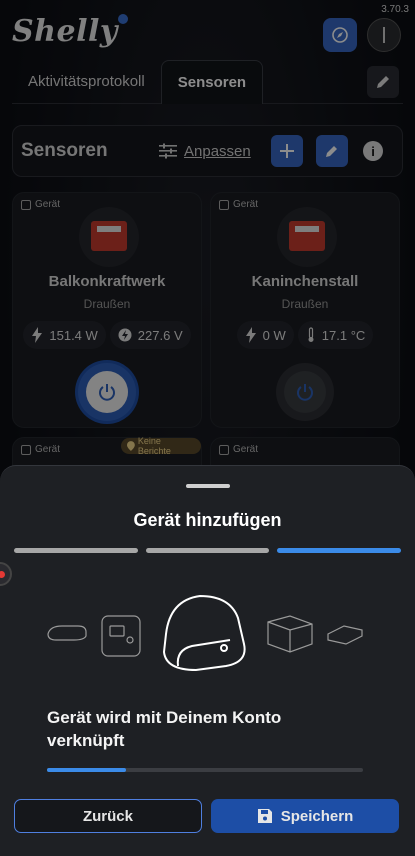 The image size is (415, 856). Describe the element at coordinates (67, 633) in the screenshot. I see `puck-device-icon` at that location.